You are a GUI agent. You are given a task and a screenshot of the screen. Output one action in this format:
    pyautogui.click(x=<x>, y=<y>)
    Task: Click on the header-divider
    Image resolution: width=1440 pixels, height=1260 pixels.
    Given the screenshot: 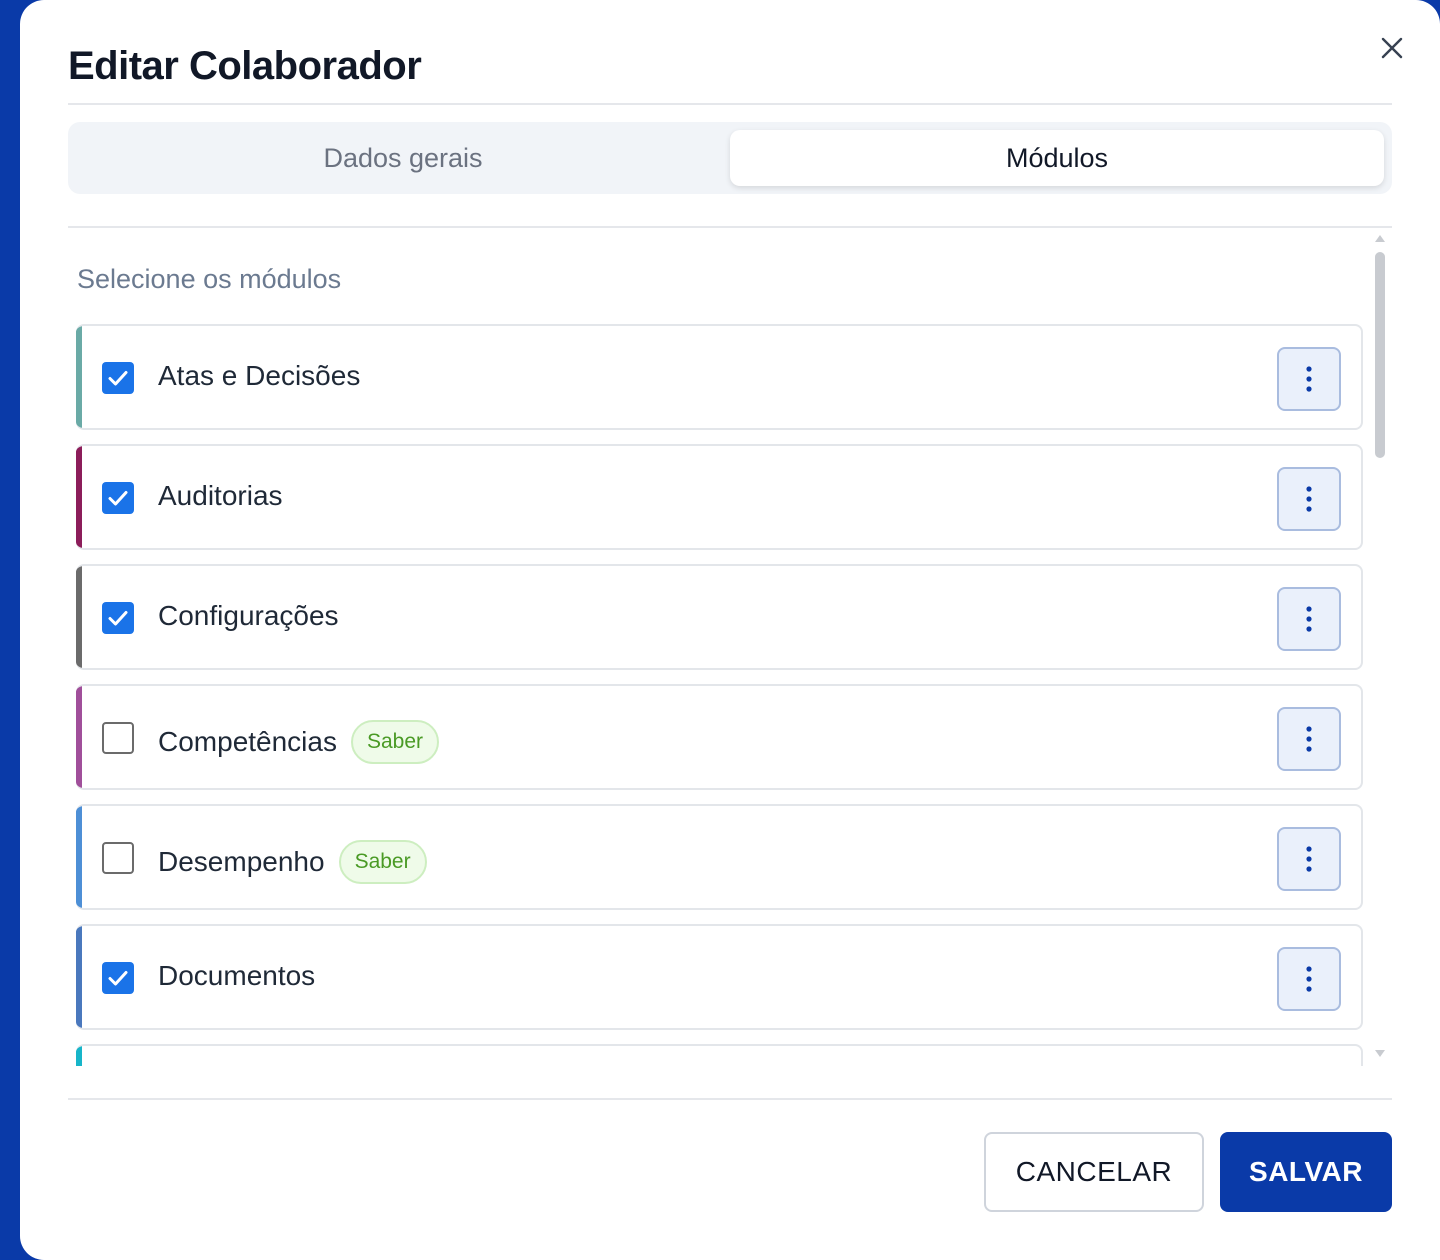 What is the action you would take?
    pyautogui.click(x=730, y=104)
    